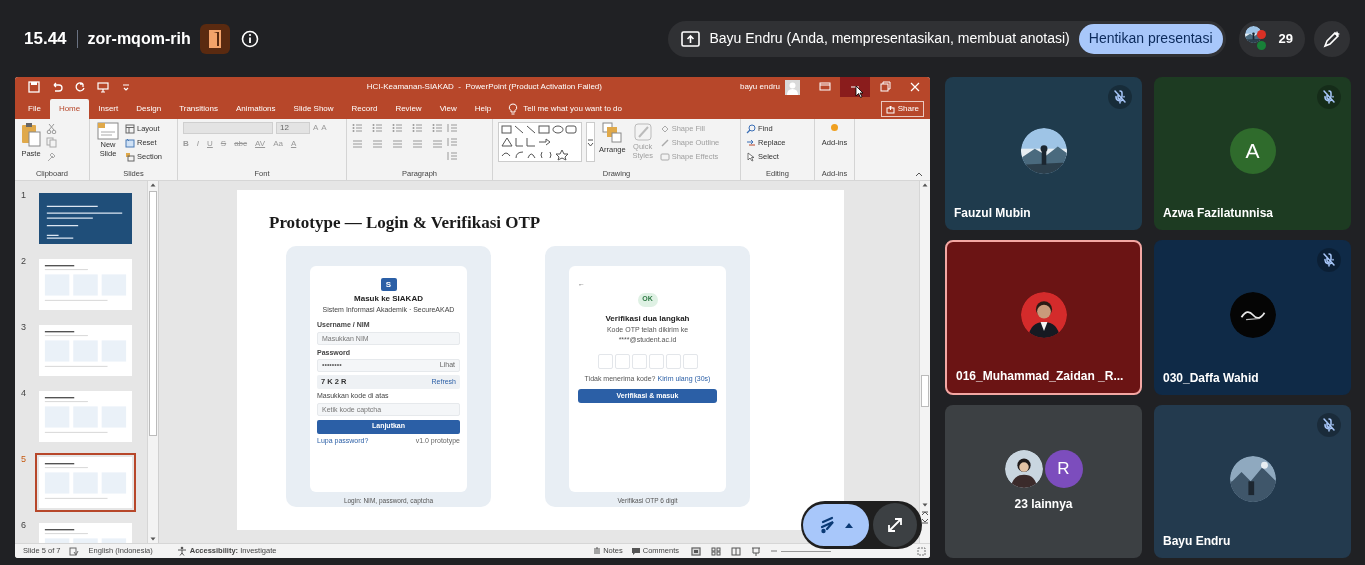 The image size is (1365, 565). Describe the element at coordinates (126, 87) in the screenshot. I see `customize-toolbar-icon` at that location.